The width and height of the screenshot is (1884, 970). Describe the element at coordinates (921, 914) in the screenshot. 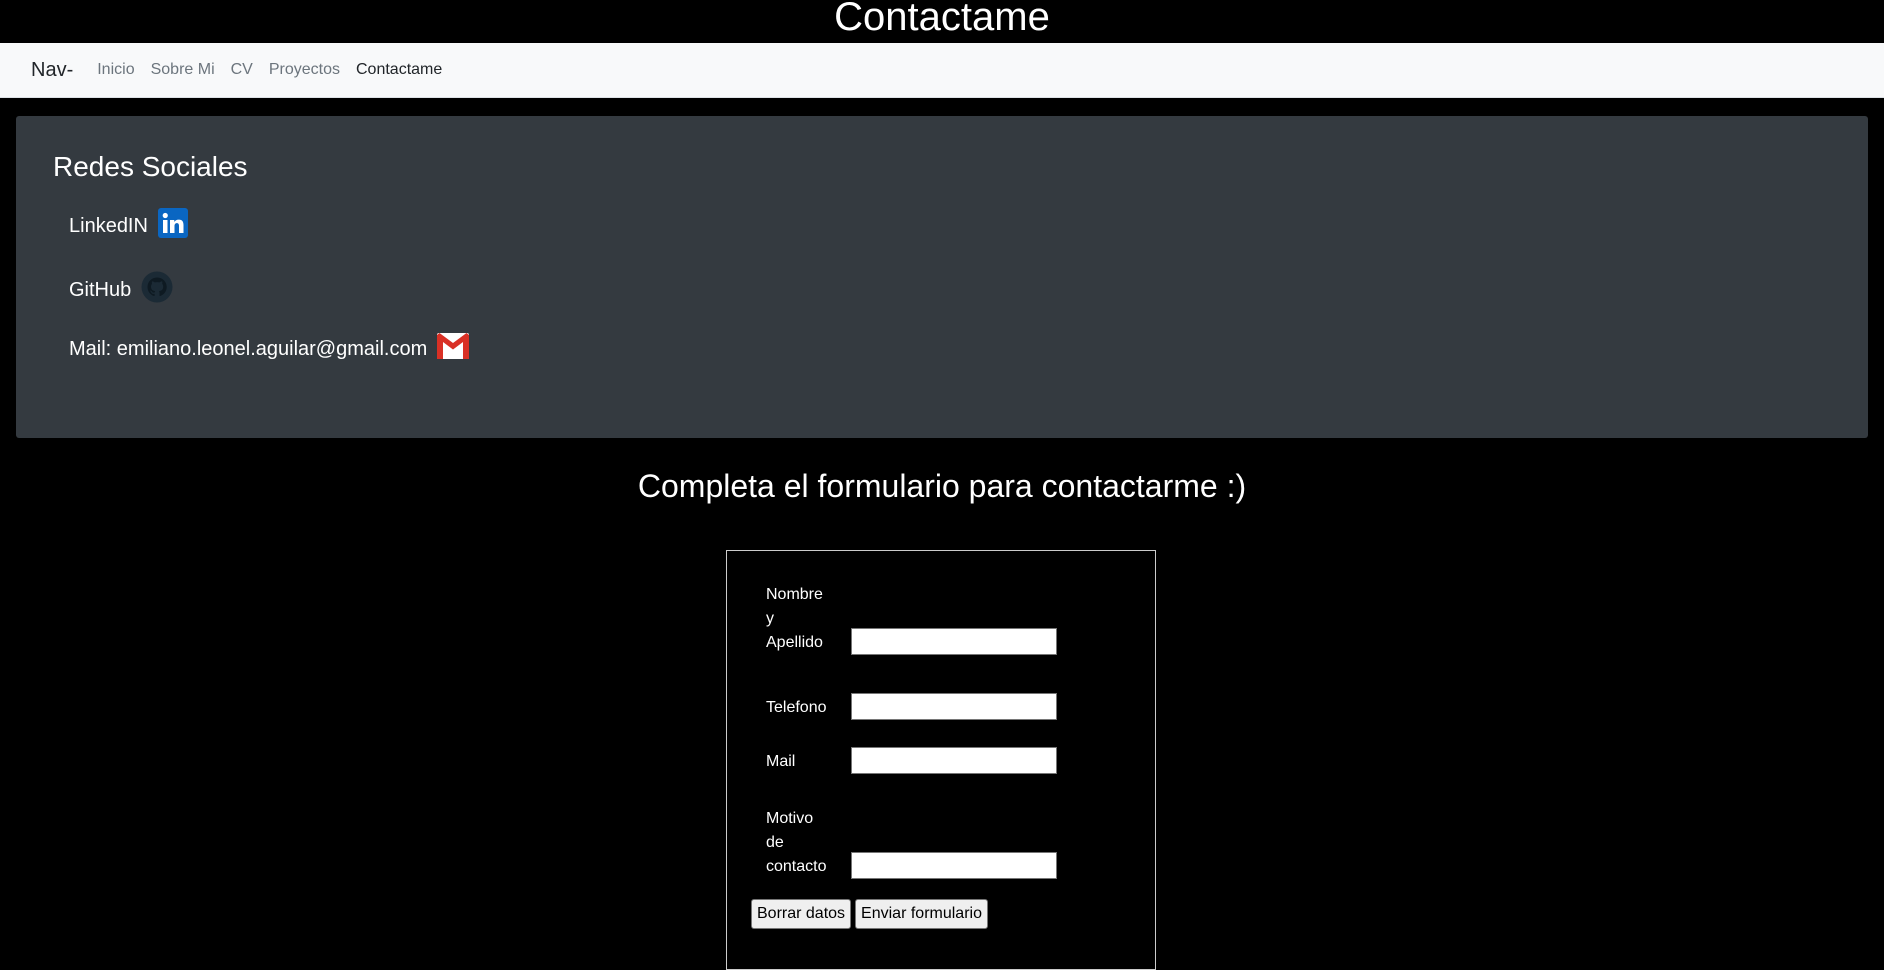

I see `submit-button: Enviar formulario` at that location.